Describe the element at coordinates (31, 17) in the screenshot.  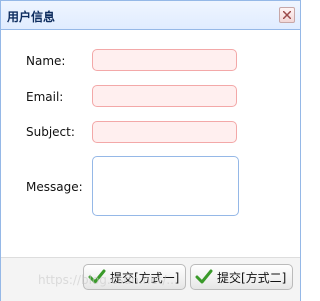
I see `dialog-title: 用户信息` at that location.